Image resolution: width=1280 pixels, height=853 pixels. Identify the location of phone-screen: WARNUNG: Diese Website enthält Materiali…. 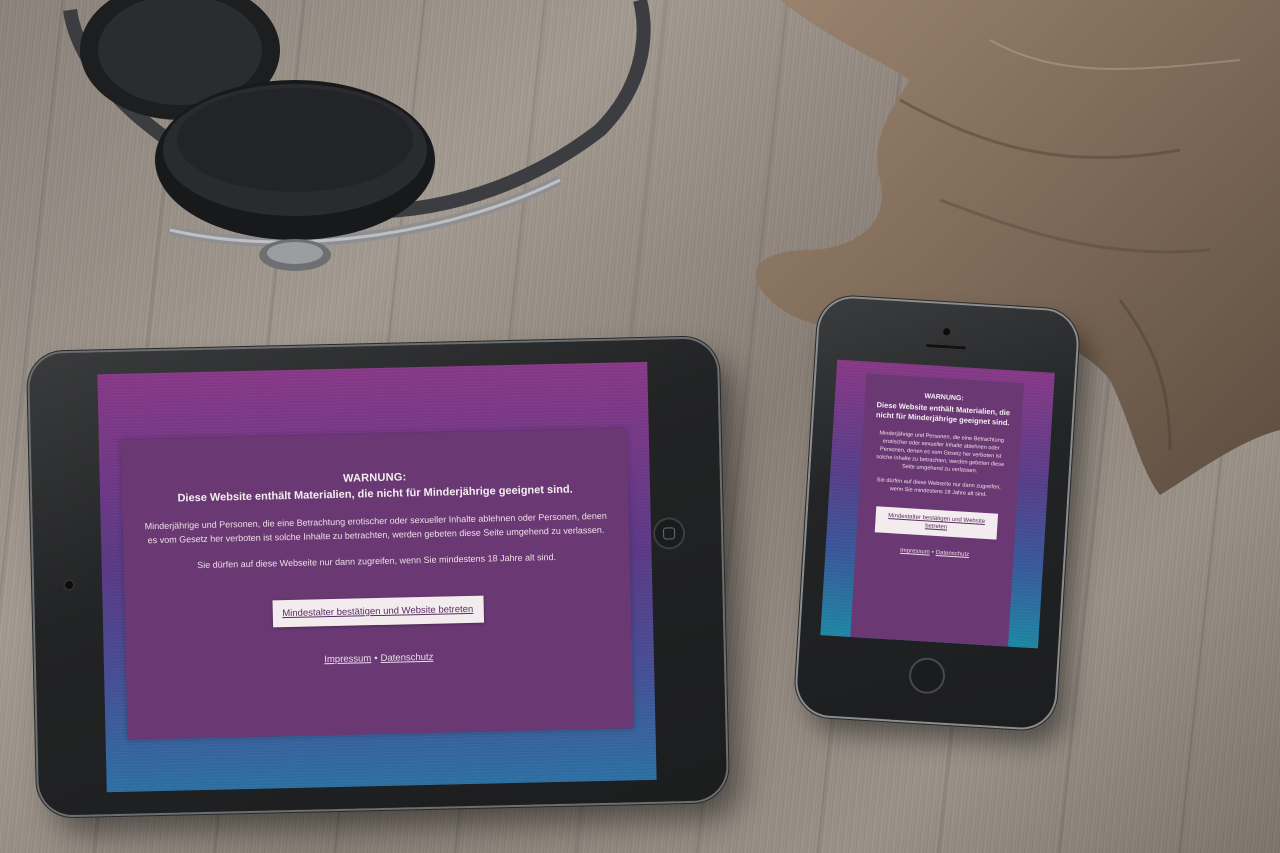
(937, 504).